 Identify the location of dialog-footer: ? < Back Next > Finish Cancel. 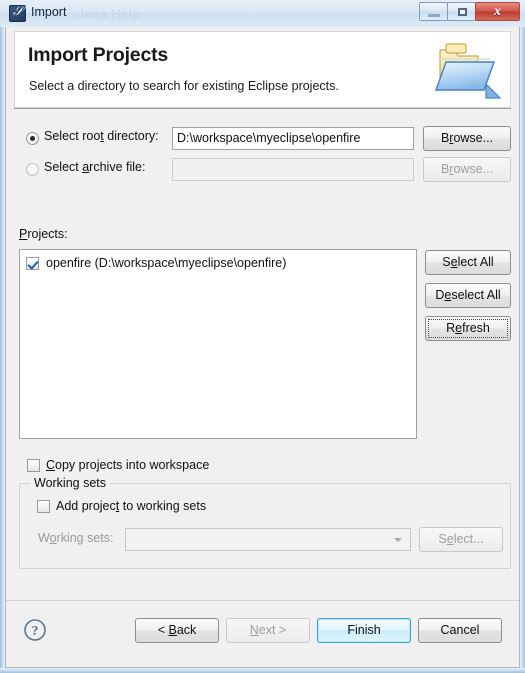
(262, 633).